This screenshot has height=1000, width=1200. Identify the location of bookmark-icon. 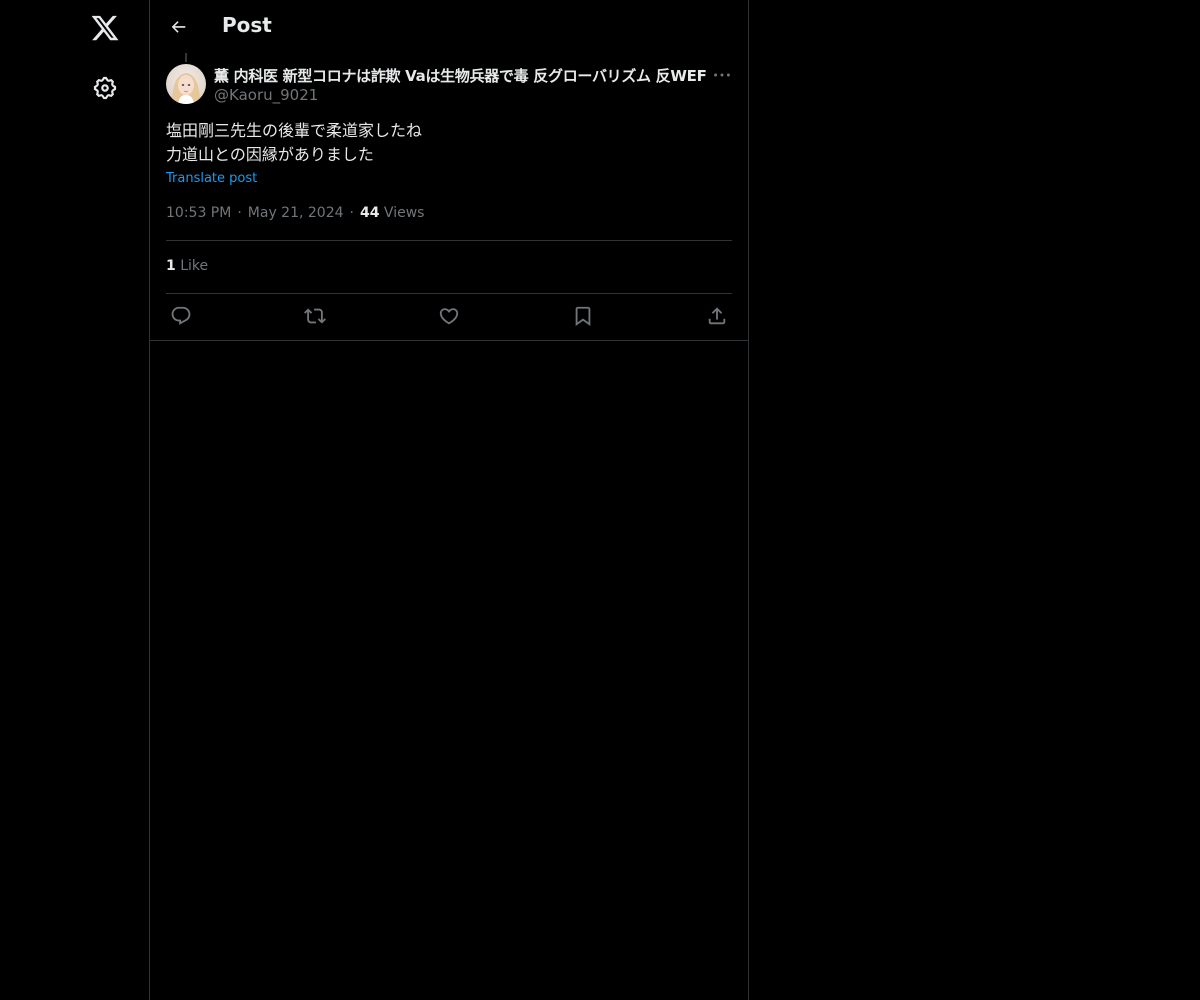
(584, 317).